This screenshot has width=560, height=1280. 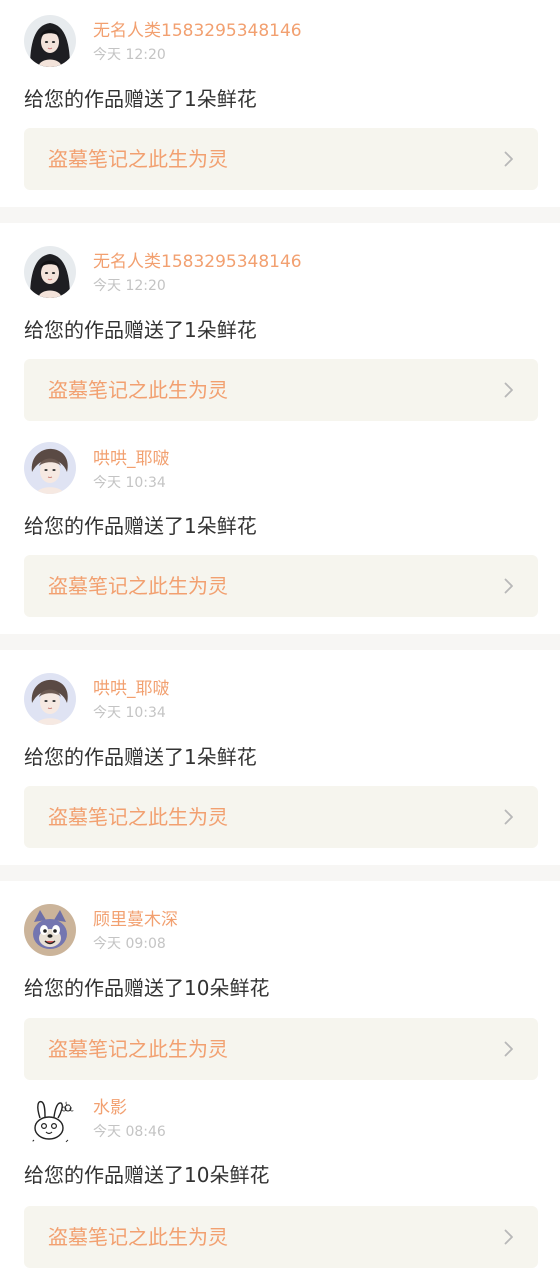 What do you see at coordinates (129, 944) in the screenshot?
I see `timestamp: 今天 09:08` at bounding box center [129, 944].